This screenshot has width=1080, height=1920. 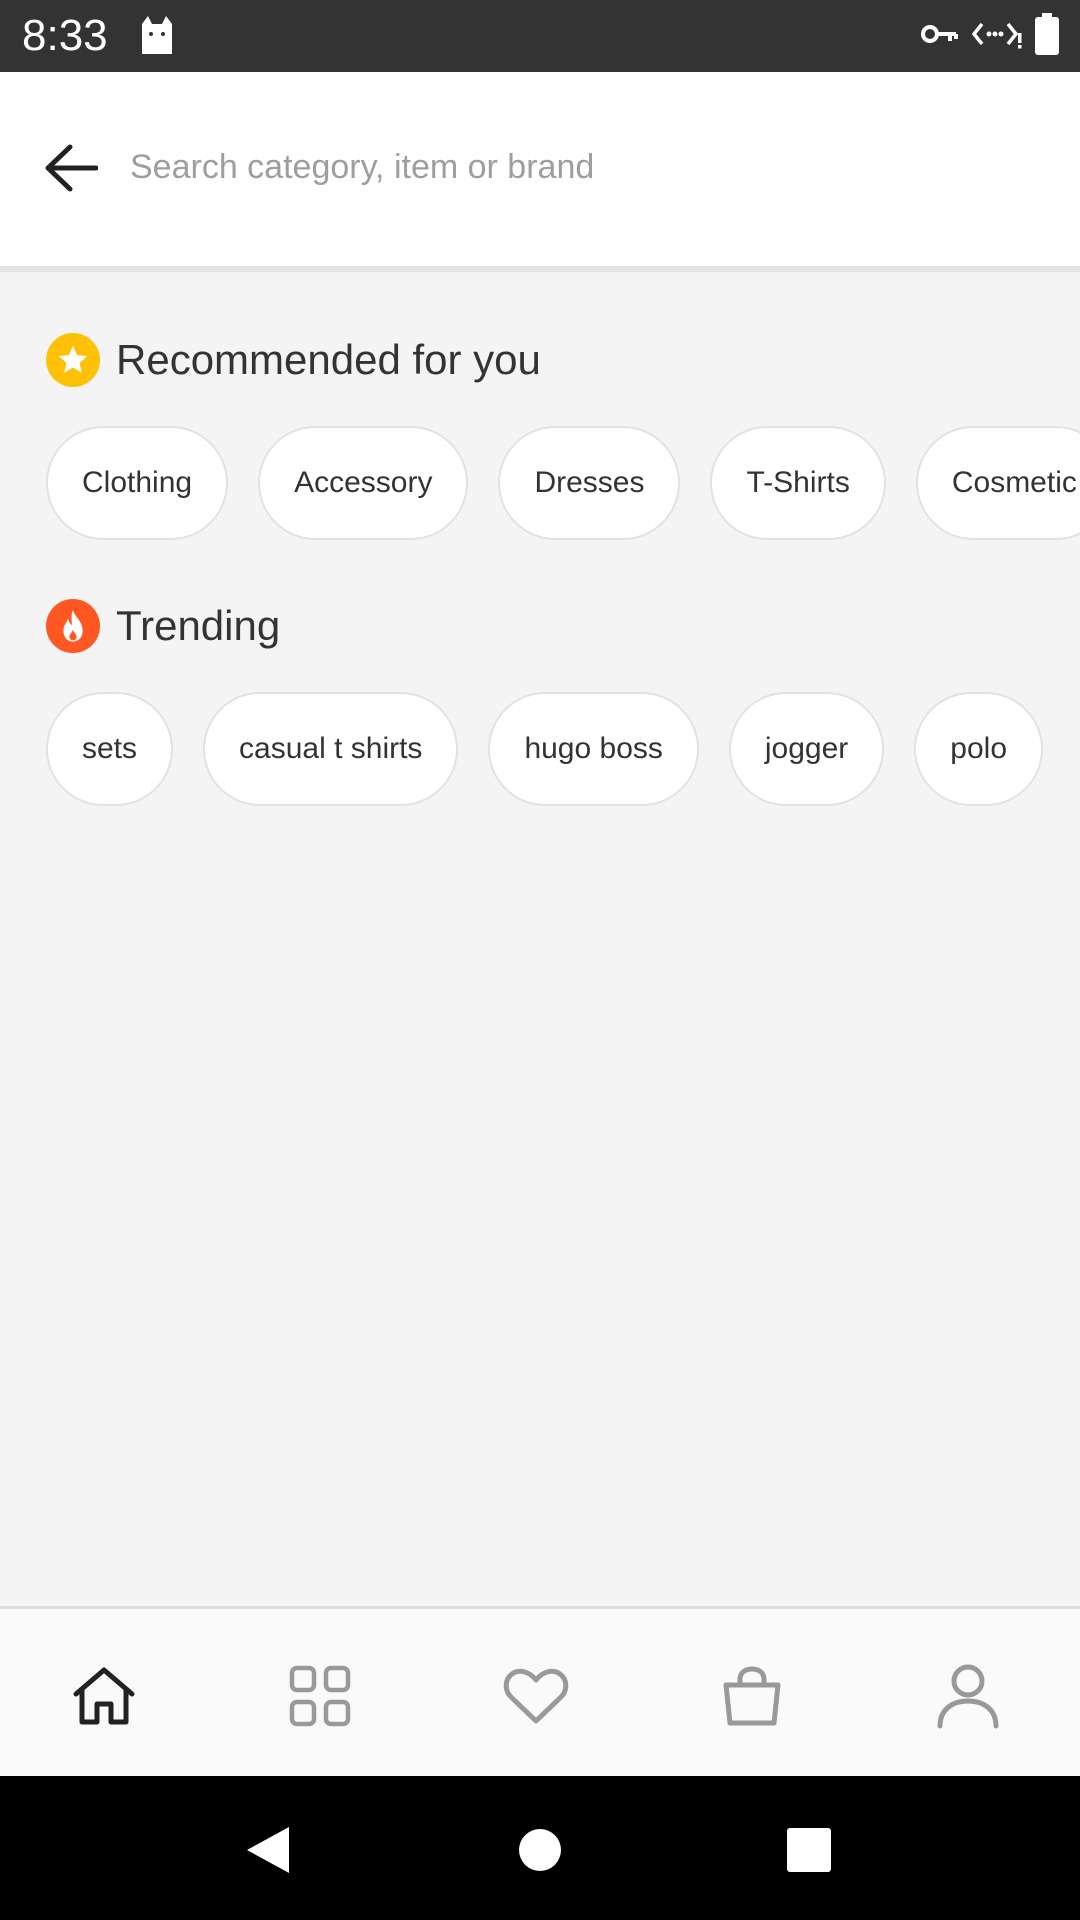 What do you see at coordinates (798, 483) in the screenshot?
I see `chip-t-shirts: T-Shirts` at bounding box center [798, 483].